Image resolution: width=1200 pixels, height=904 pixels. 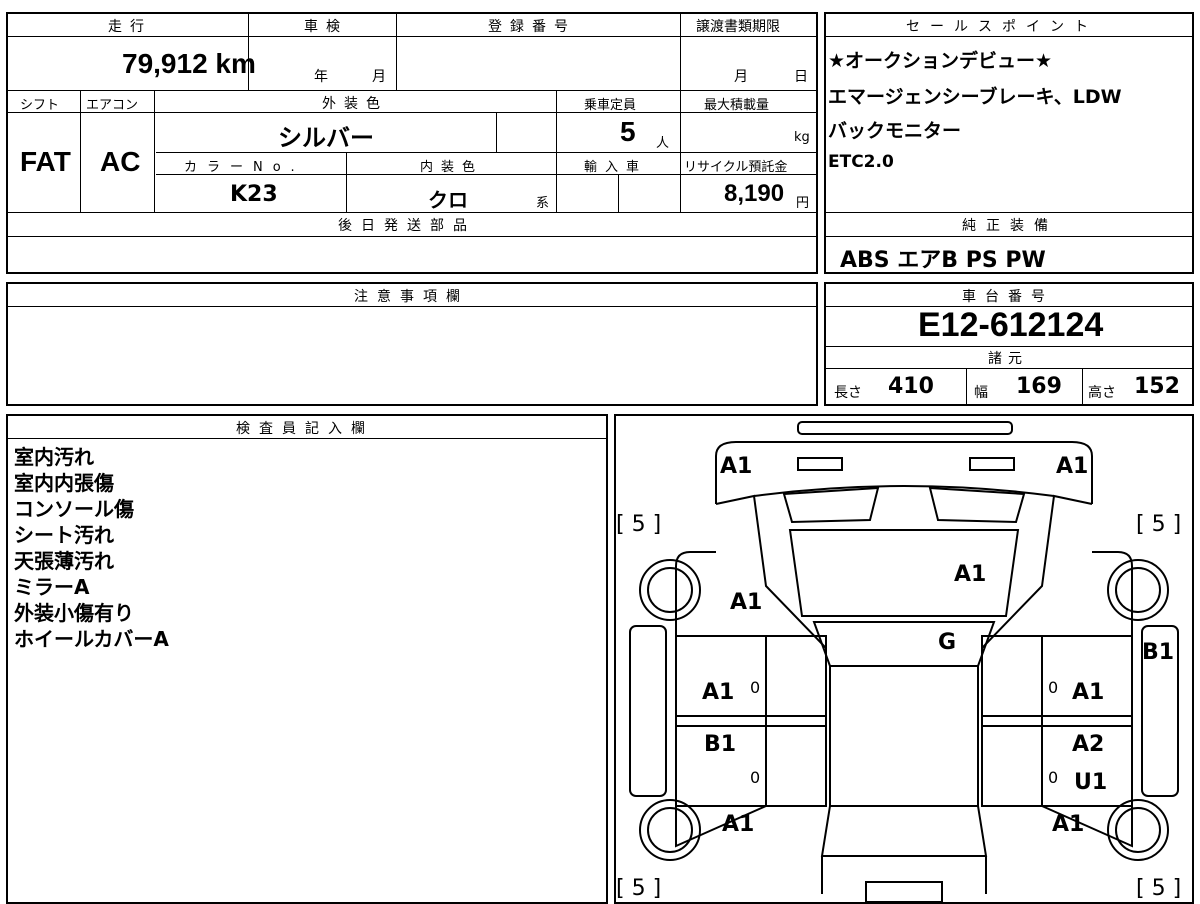 What do you see at coordinates (639, 524) in the screenshot?
I see `tyre-mark-front-left: [ 5 ]` at bounding box center [639, 524].